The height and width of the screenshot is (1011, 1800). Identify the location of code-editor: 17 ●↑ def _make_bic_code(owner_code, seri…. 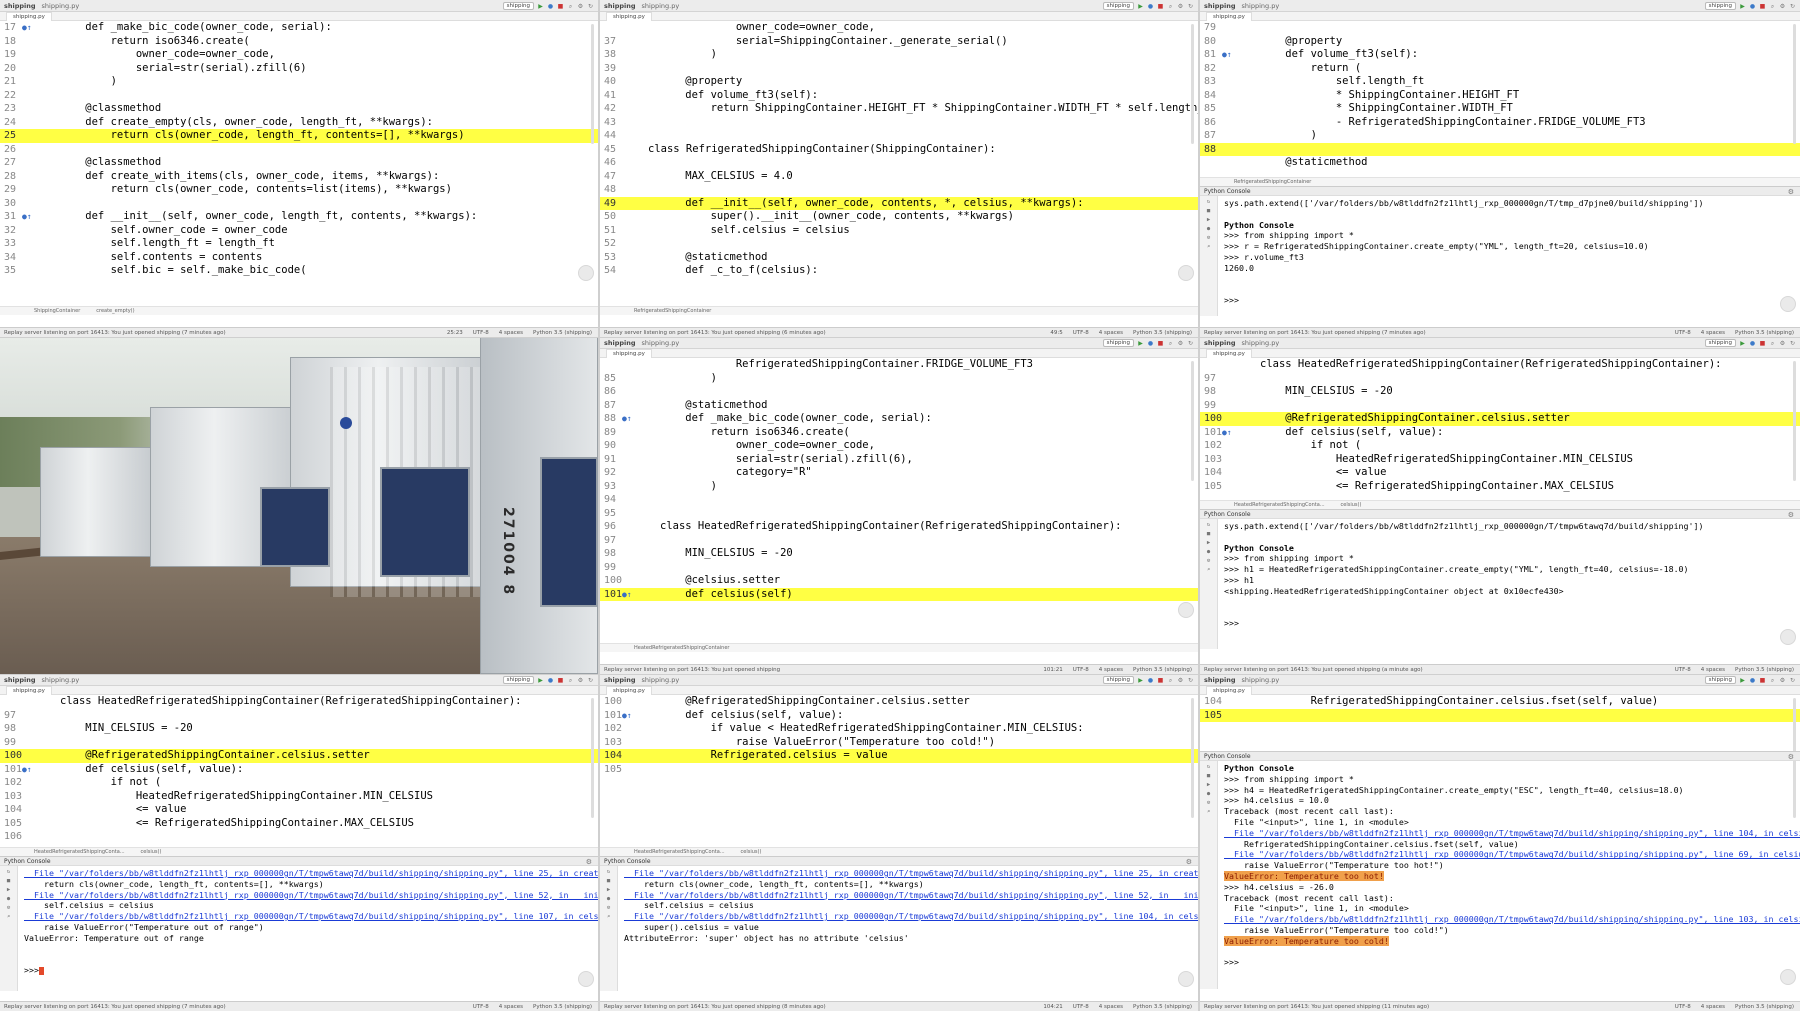
(299, 163).